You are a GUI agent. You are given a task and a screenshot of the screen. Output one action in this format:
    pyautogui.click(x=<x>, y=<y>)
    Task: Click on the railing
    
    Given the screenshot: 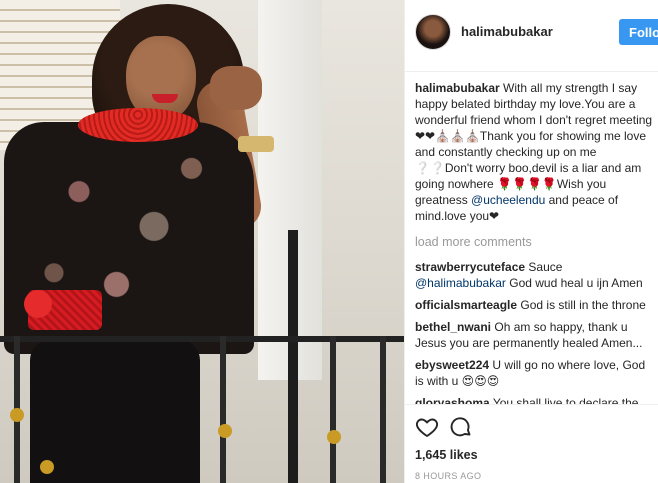 What is the action you would take?
    pyautogui.click(x=202, y=339)
    